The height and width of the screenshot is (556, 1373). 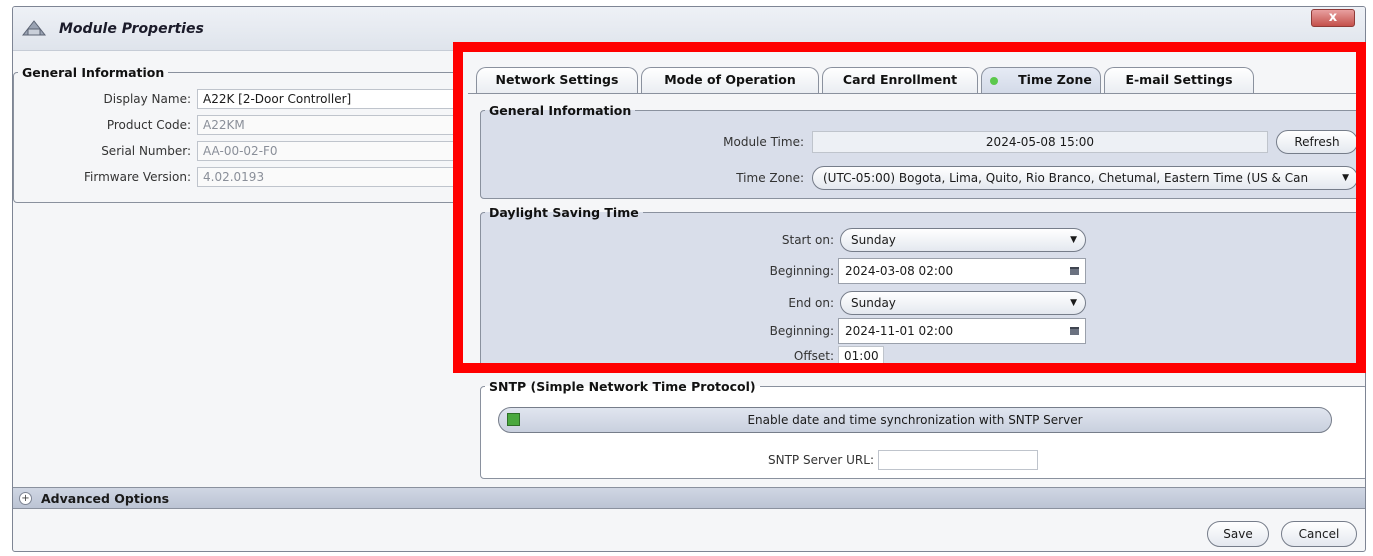 What do you see at coordinates (25, 498) in the screenshot?
I see `expand-plus-icon: +` at bounding box center [25, 498].